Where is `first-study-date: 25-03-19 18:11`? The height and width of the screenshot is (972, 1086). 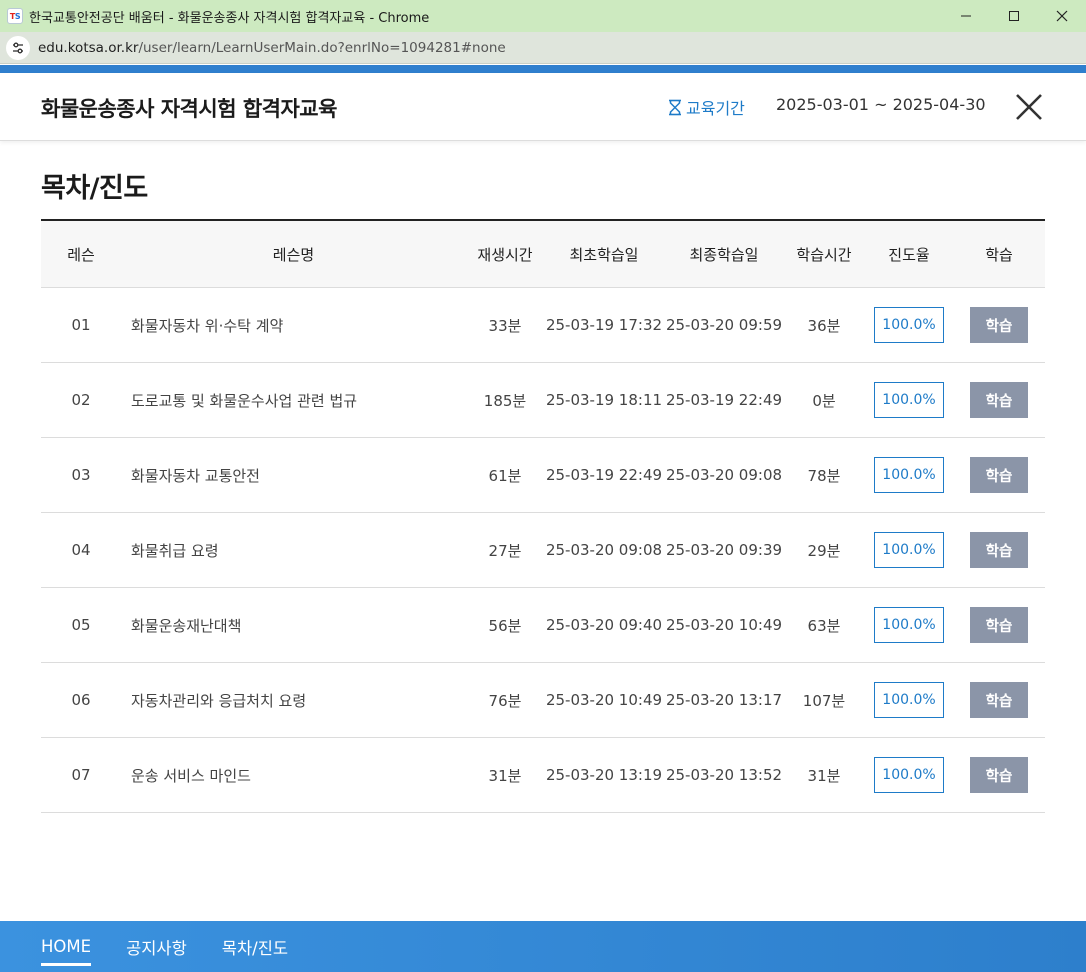
first-study-date: 25-03-19 18:11 is located at coordinates (604, 400).